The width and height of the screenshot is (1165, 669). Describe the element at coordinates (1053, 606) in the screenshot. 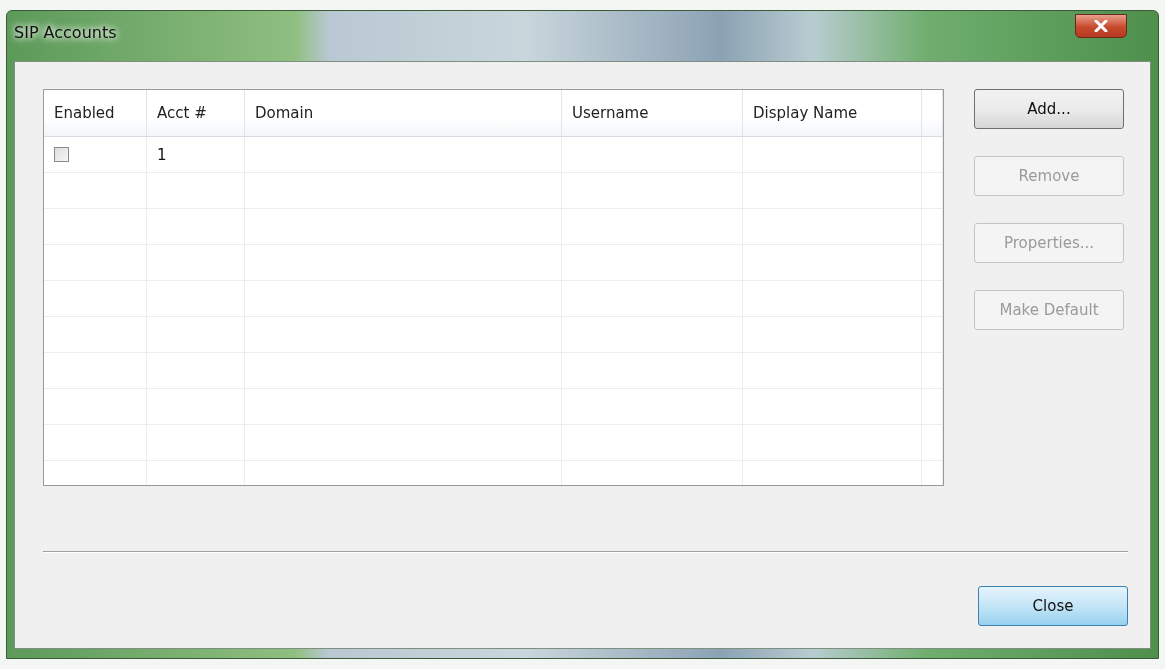

I see `close-dialog-button: Close` at that location.